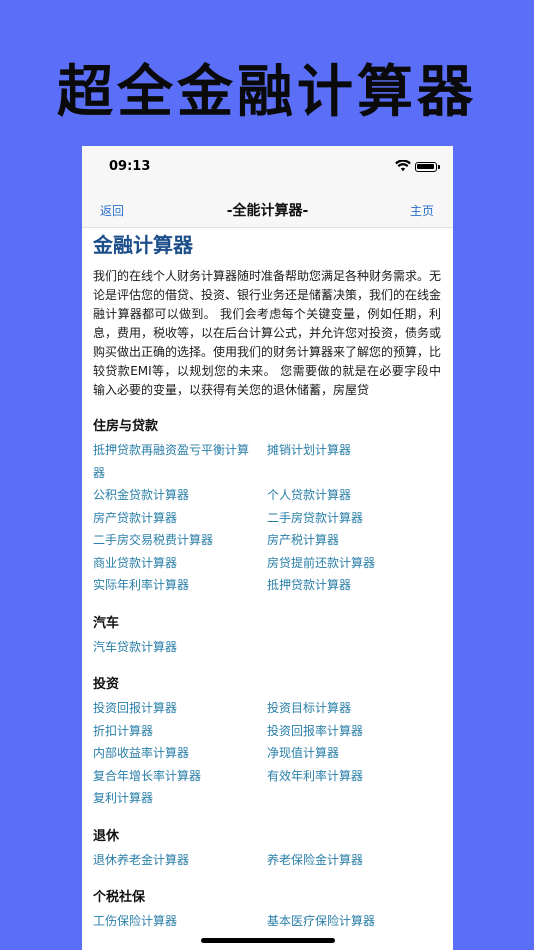 This screenshot has height=950, width=534. What do you see at coordinates (354, 495) in the screenshot?
I see `link-personal-loan: 个人贷款计算器` at bounding box center [354, 495].